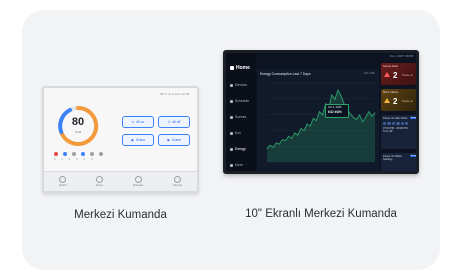 The width and height of the screenshot is (462, 279). I want to click on nav-item-devices: Devices, so click(238, 85).